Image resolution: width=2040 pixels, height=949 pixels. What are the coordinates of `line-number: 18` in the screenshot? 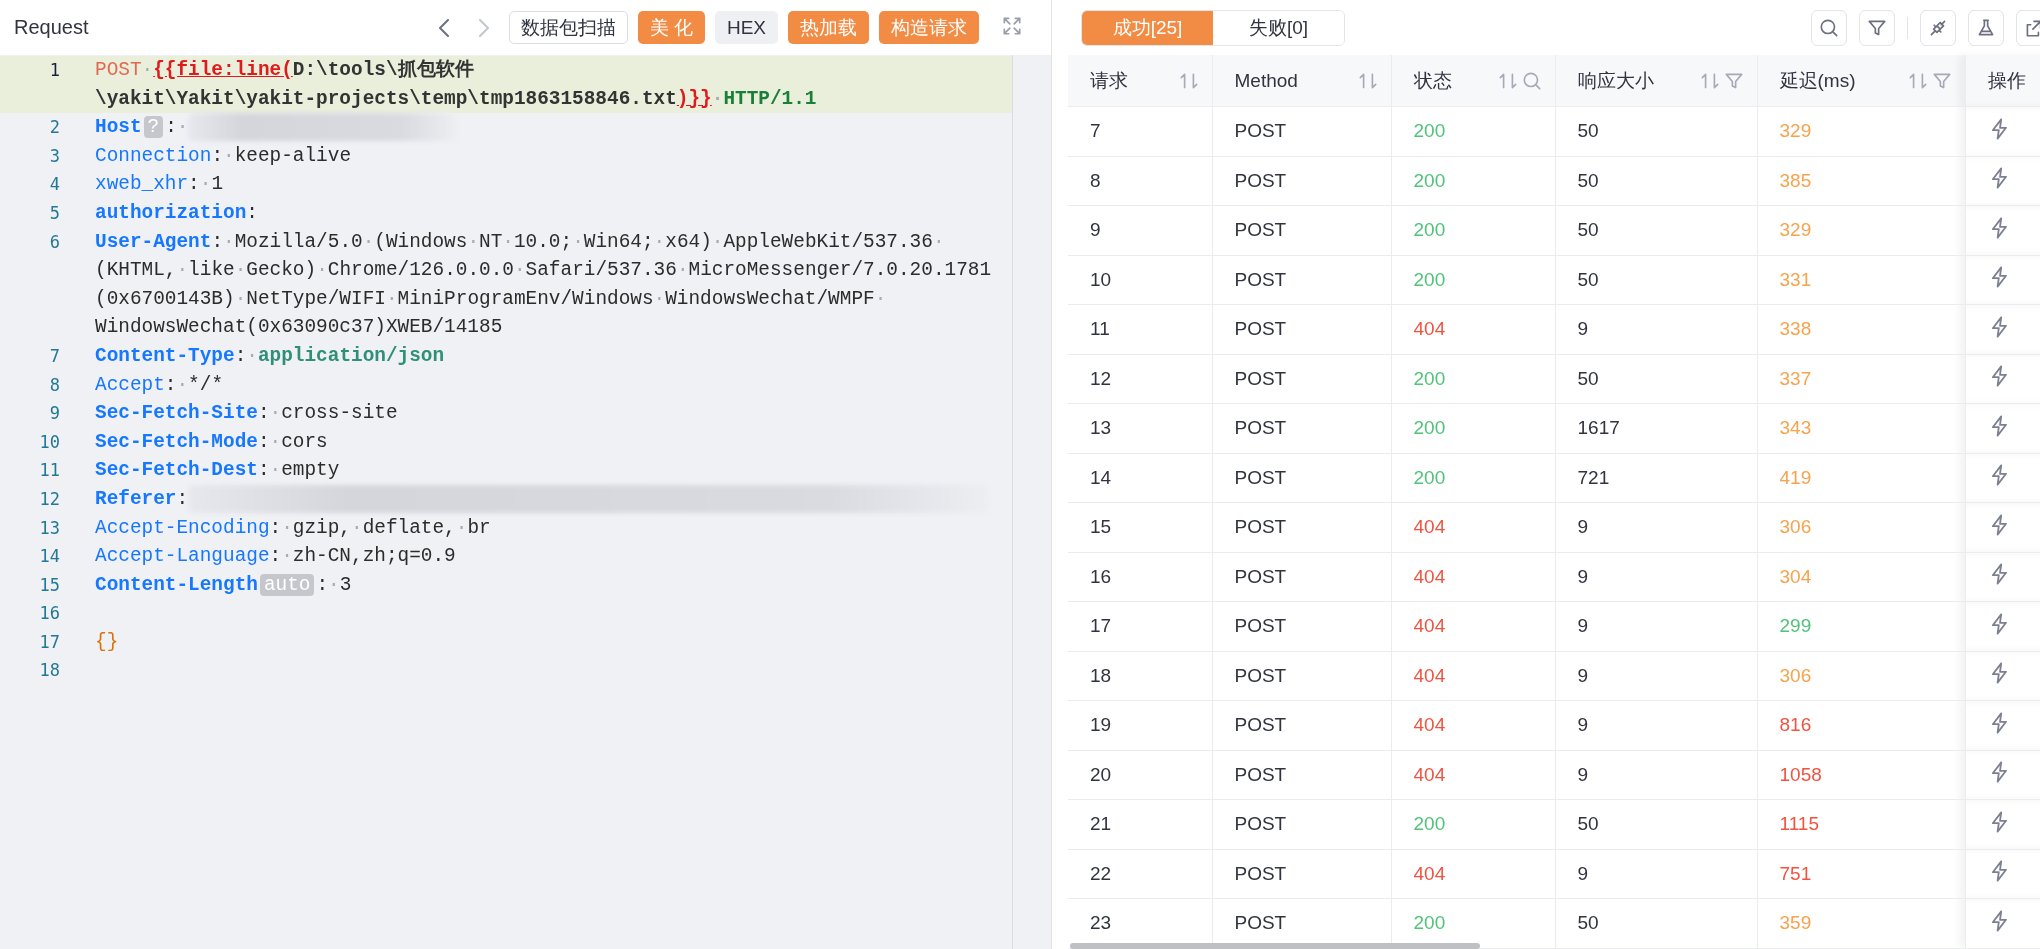 It's located at (49, 671).